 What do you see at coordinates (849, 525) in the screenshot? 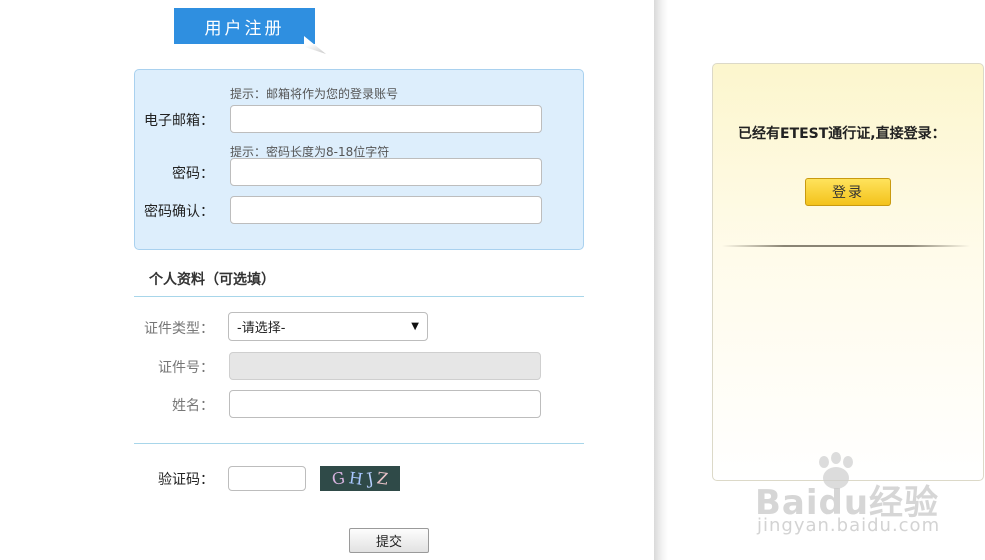
I see `watermark-url: jingyan.baidu.com` at bounding box center [849, 525].